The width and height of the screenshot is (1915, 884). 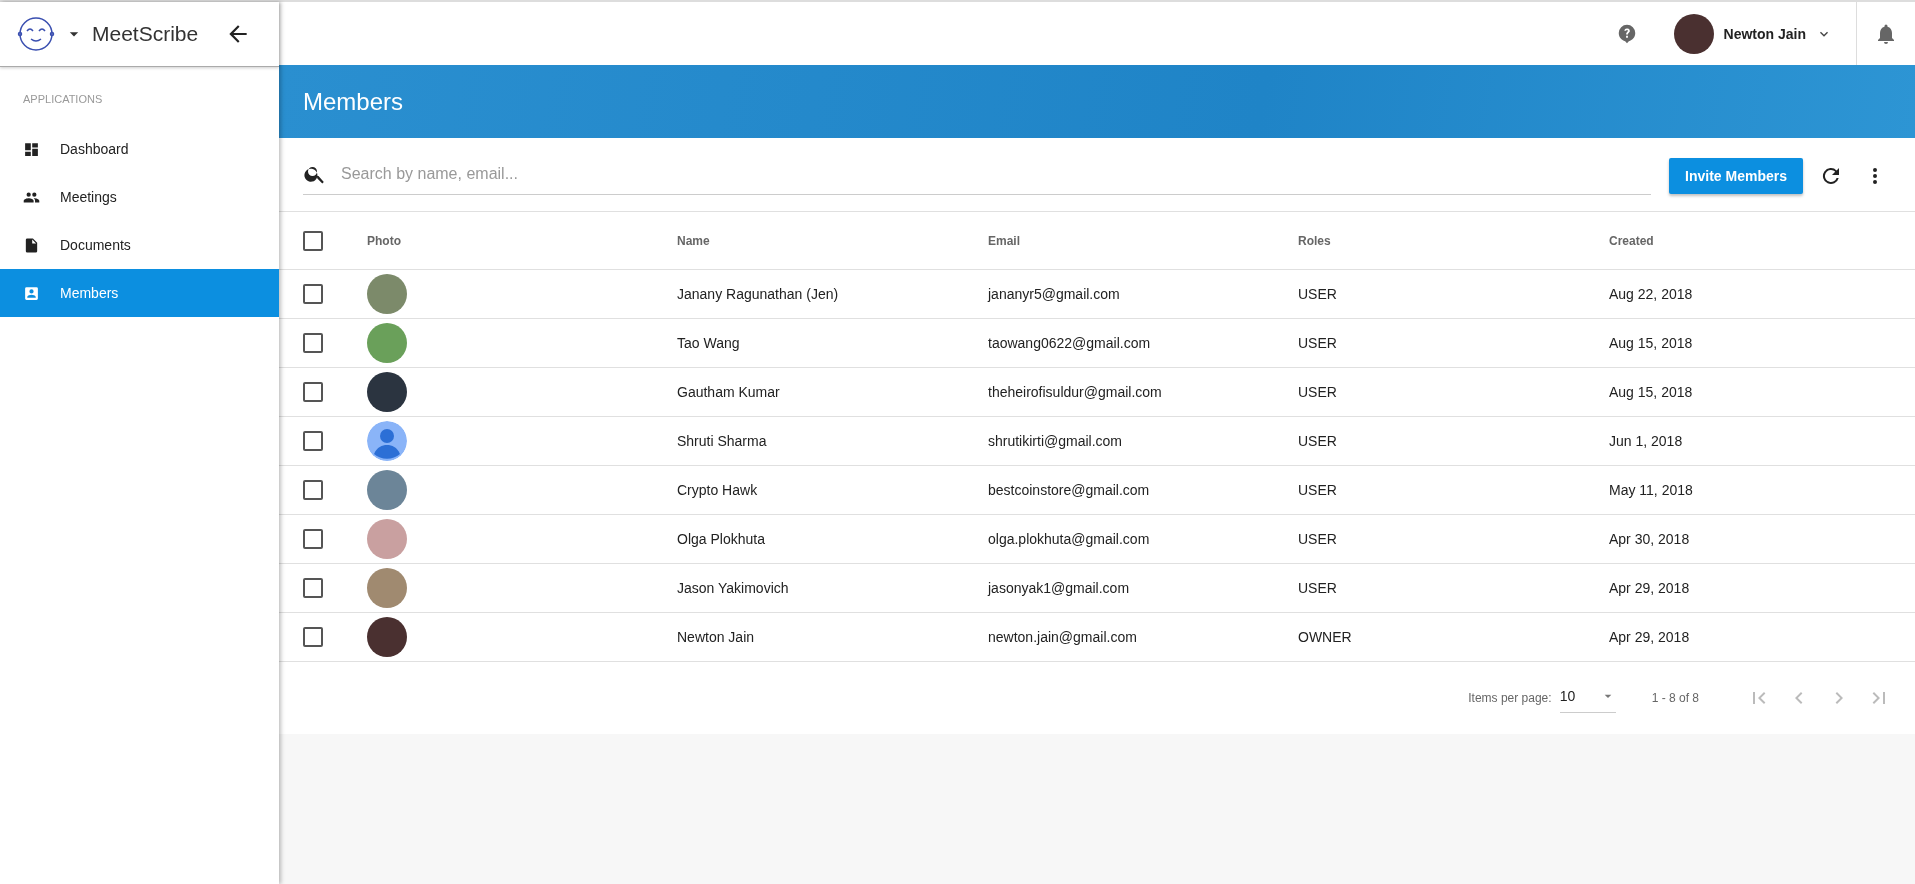 What do you see at coordinates (1646, 441) in the screenshot?
I see `table-cell-text: Jun 1, 2018` at bounding box center [1646, 441].